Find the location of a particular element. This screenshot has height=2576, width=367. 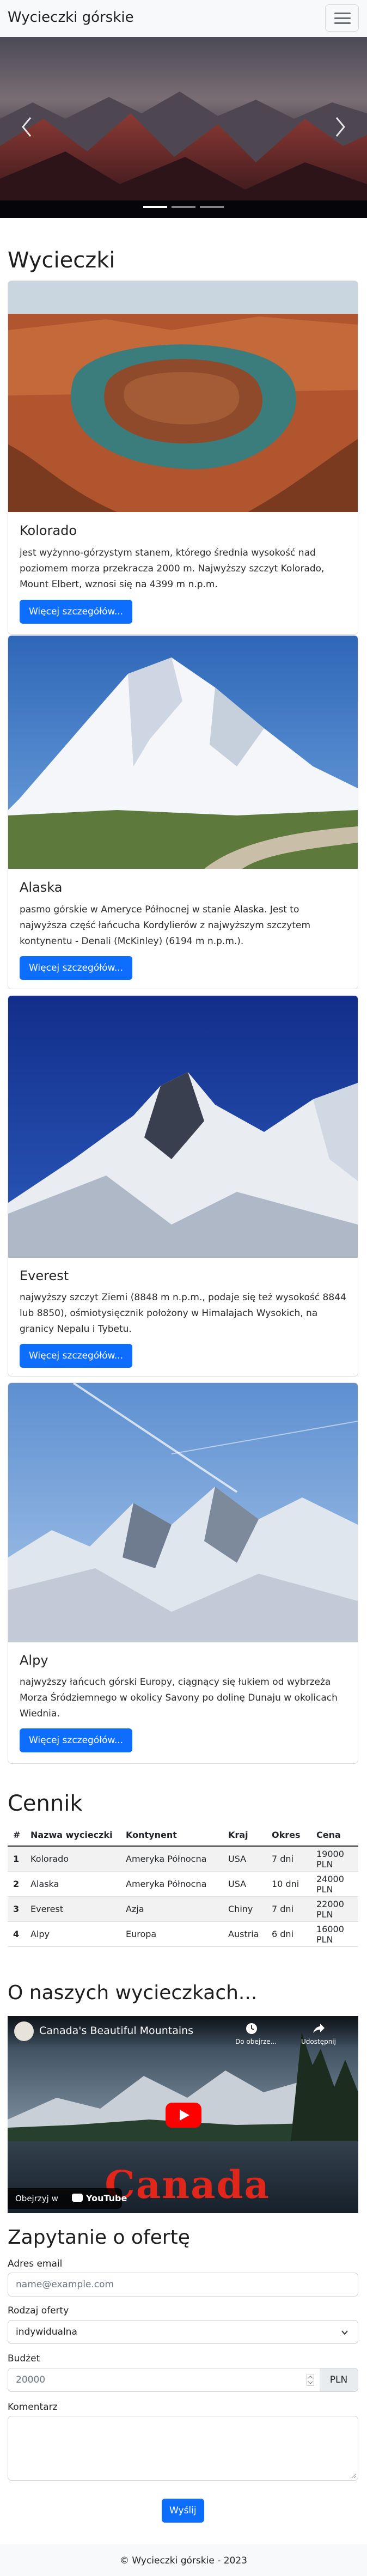

chevron-right-icon is located at coordinates (340, 127).